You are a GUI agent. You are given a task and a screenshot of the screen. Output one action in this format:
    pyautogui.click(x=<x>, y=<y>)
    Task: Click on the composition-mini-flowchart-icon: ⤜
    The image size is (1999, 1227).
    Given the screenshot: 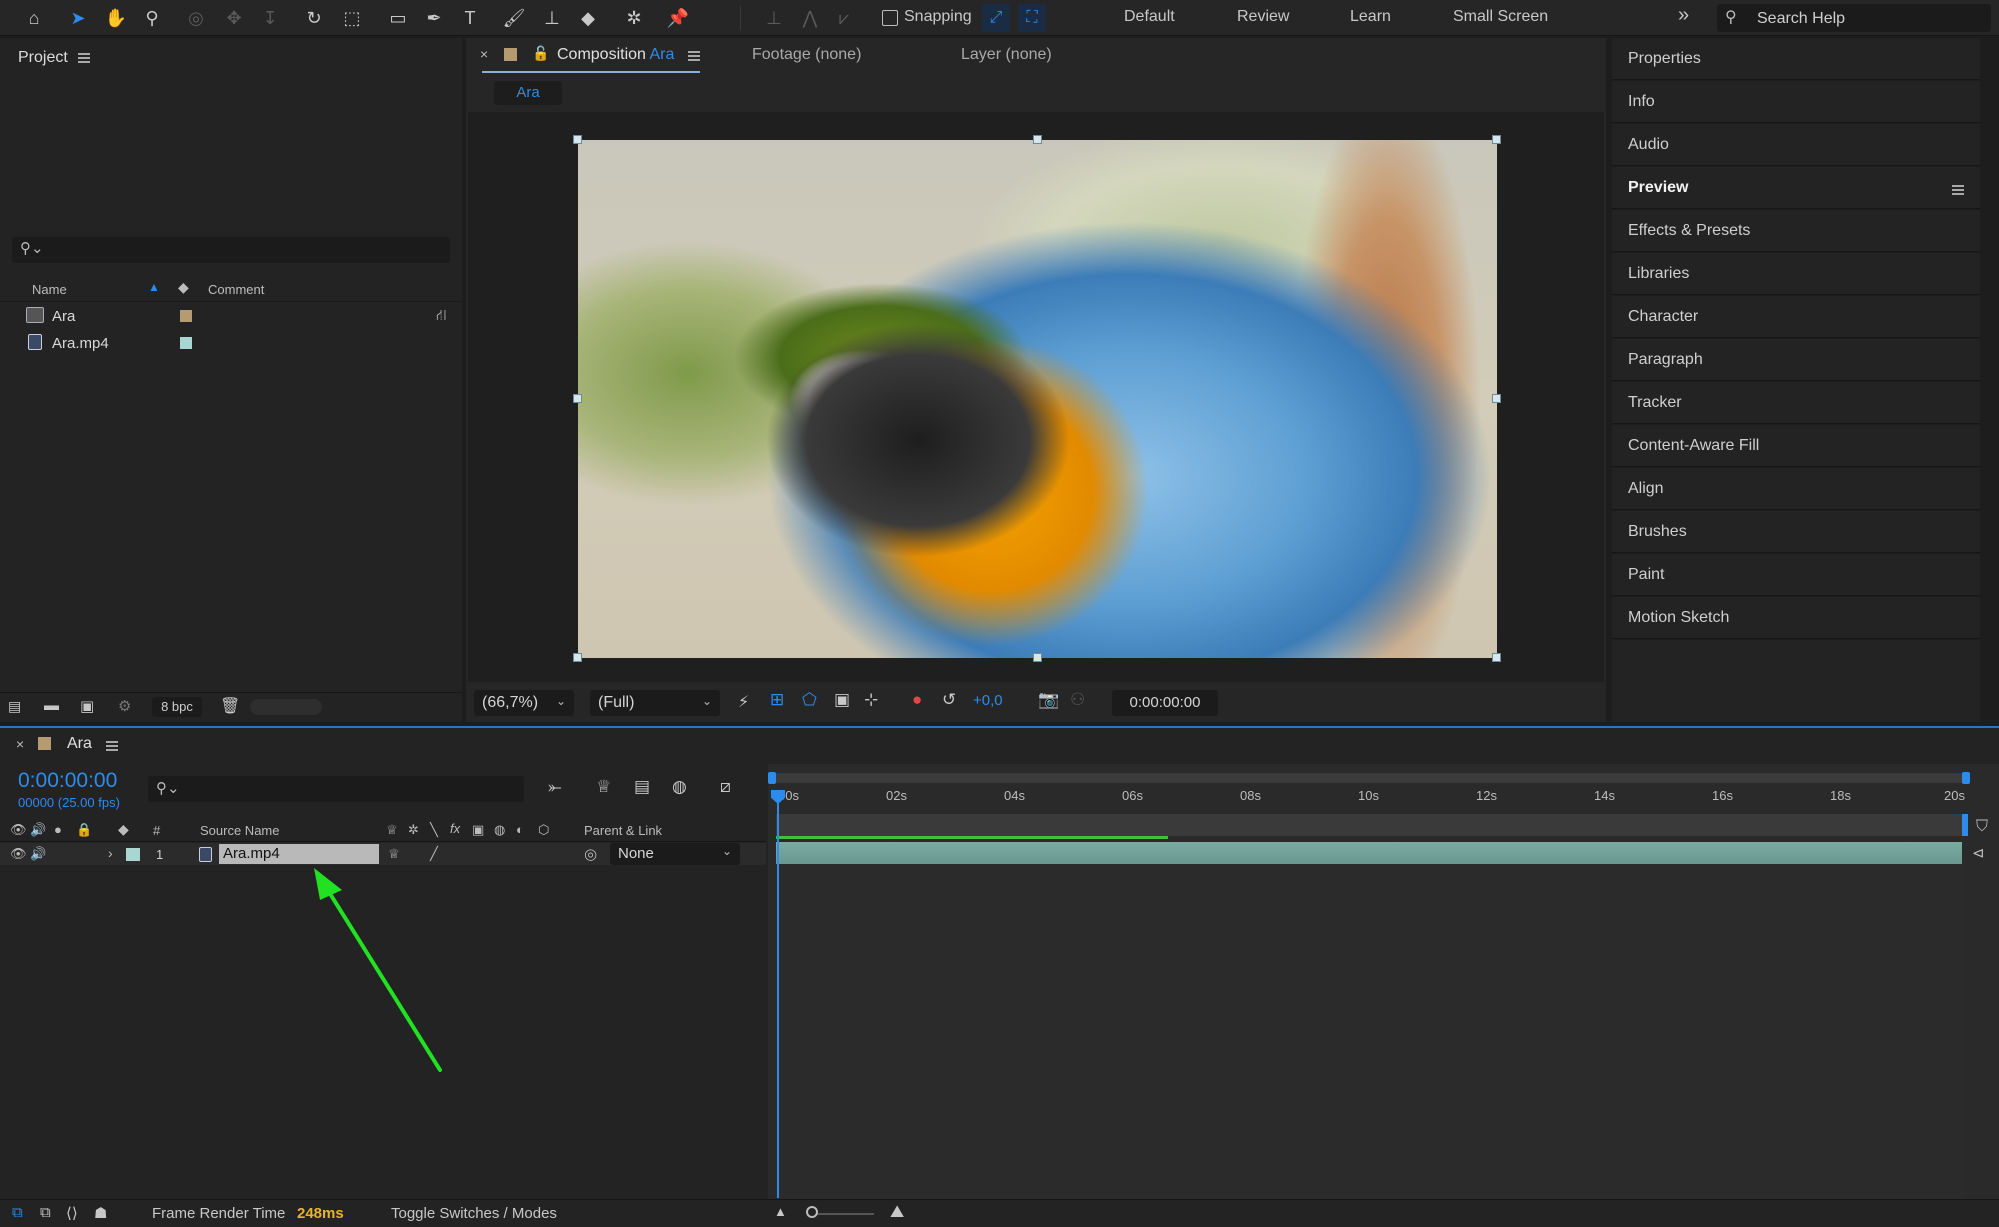 What is the action you would take?
    pyautogui.click(x=555, y=787)
    